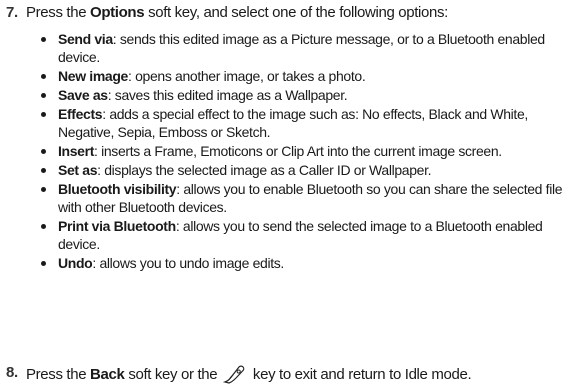 This screenshot has width=585, height=389. What do you see at coordinates (234, 374) in the screenshot?
I see `end-key-icon` at bounding box center [234, 374].